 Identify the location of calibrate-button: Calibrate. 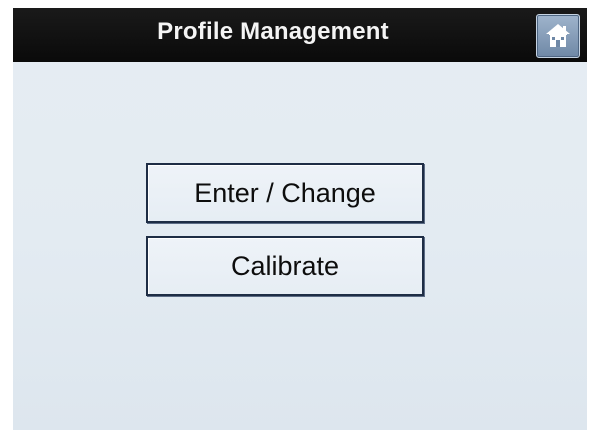
(285, 266).